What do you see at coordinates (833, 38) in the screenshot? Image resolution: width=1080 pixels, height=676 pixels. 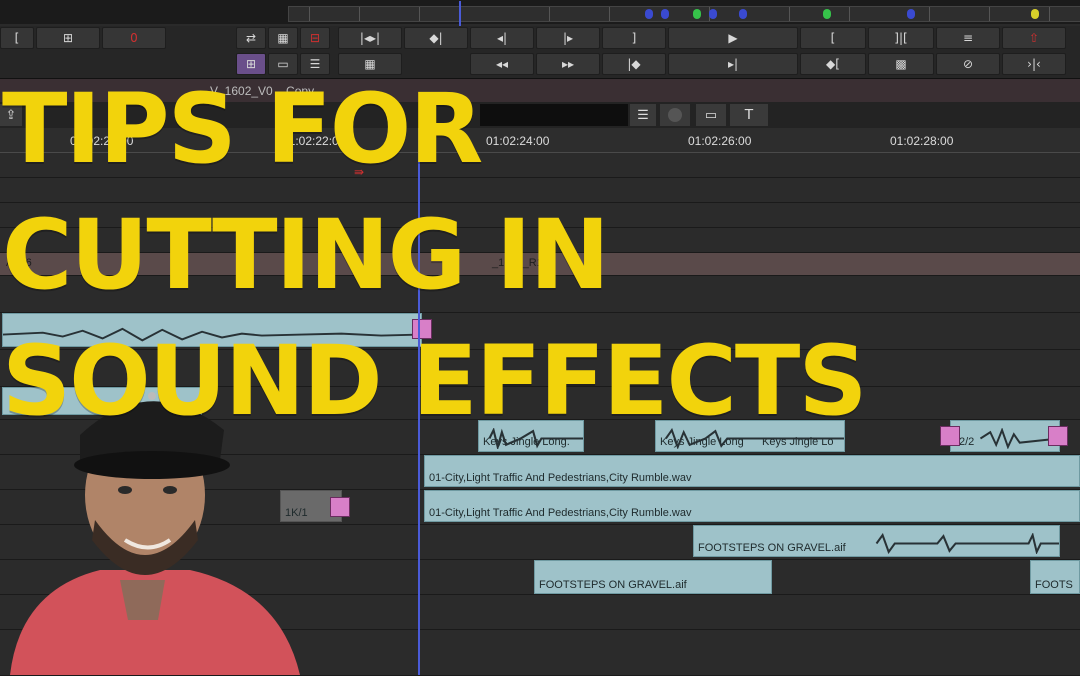 I see `clear-in-button: [` at bounding box center [833, 38].